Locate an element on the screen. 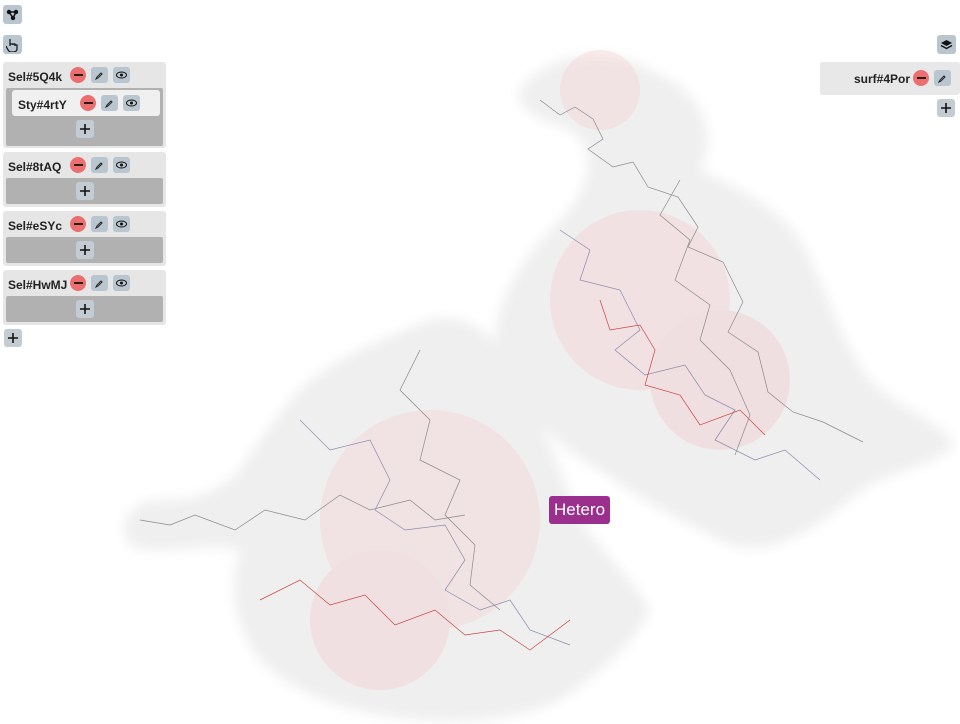 This screenshot has height=724, width=960. selection-panel: Sel#8tAQ is located at coordinates (84, 179).